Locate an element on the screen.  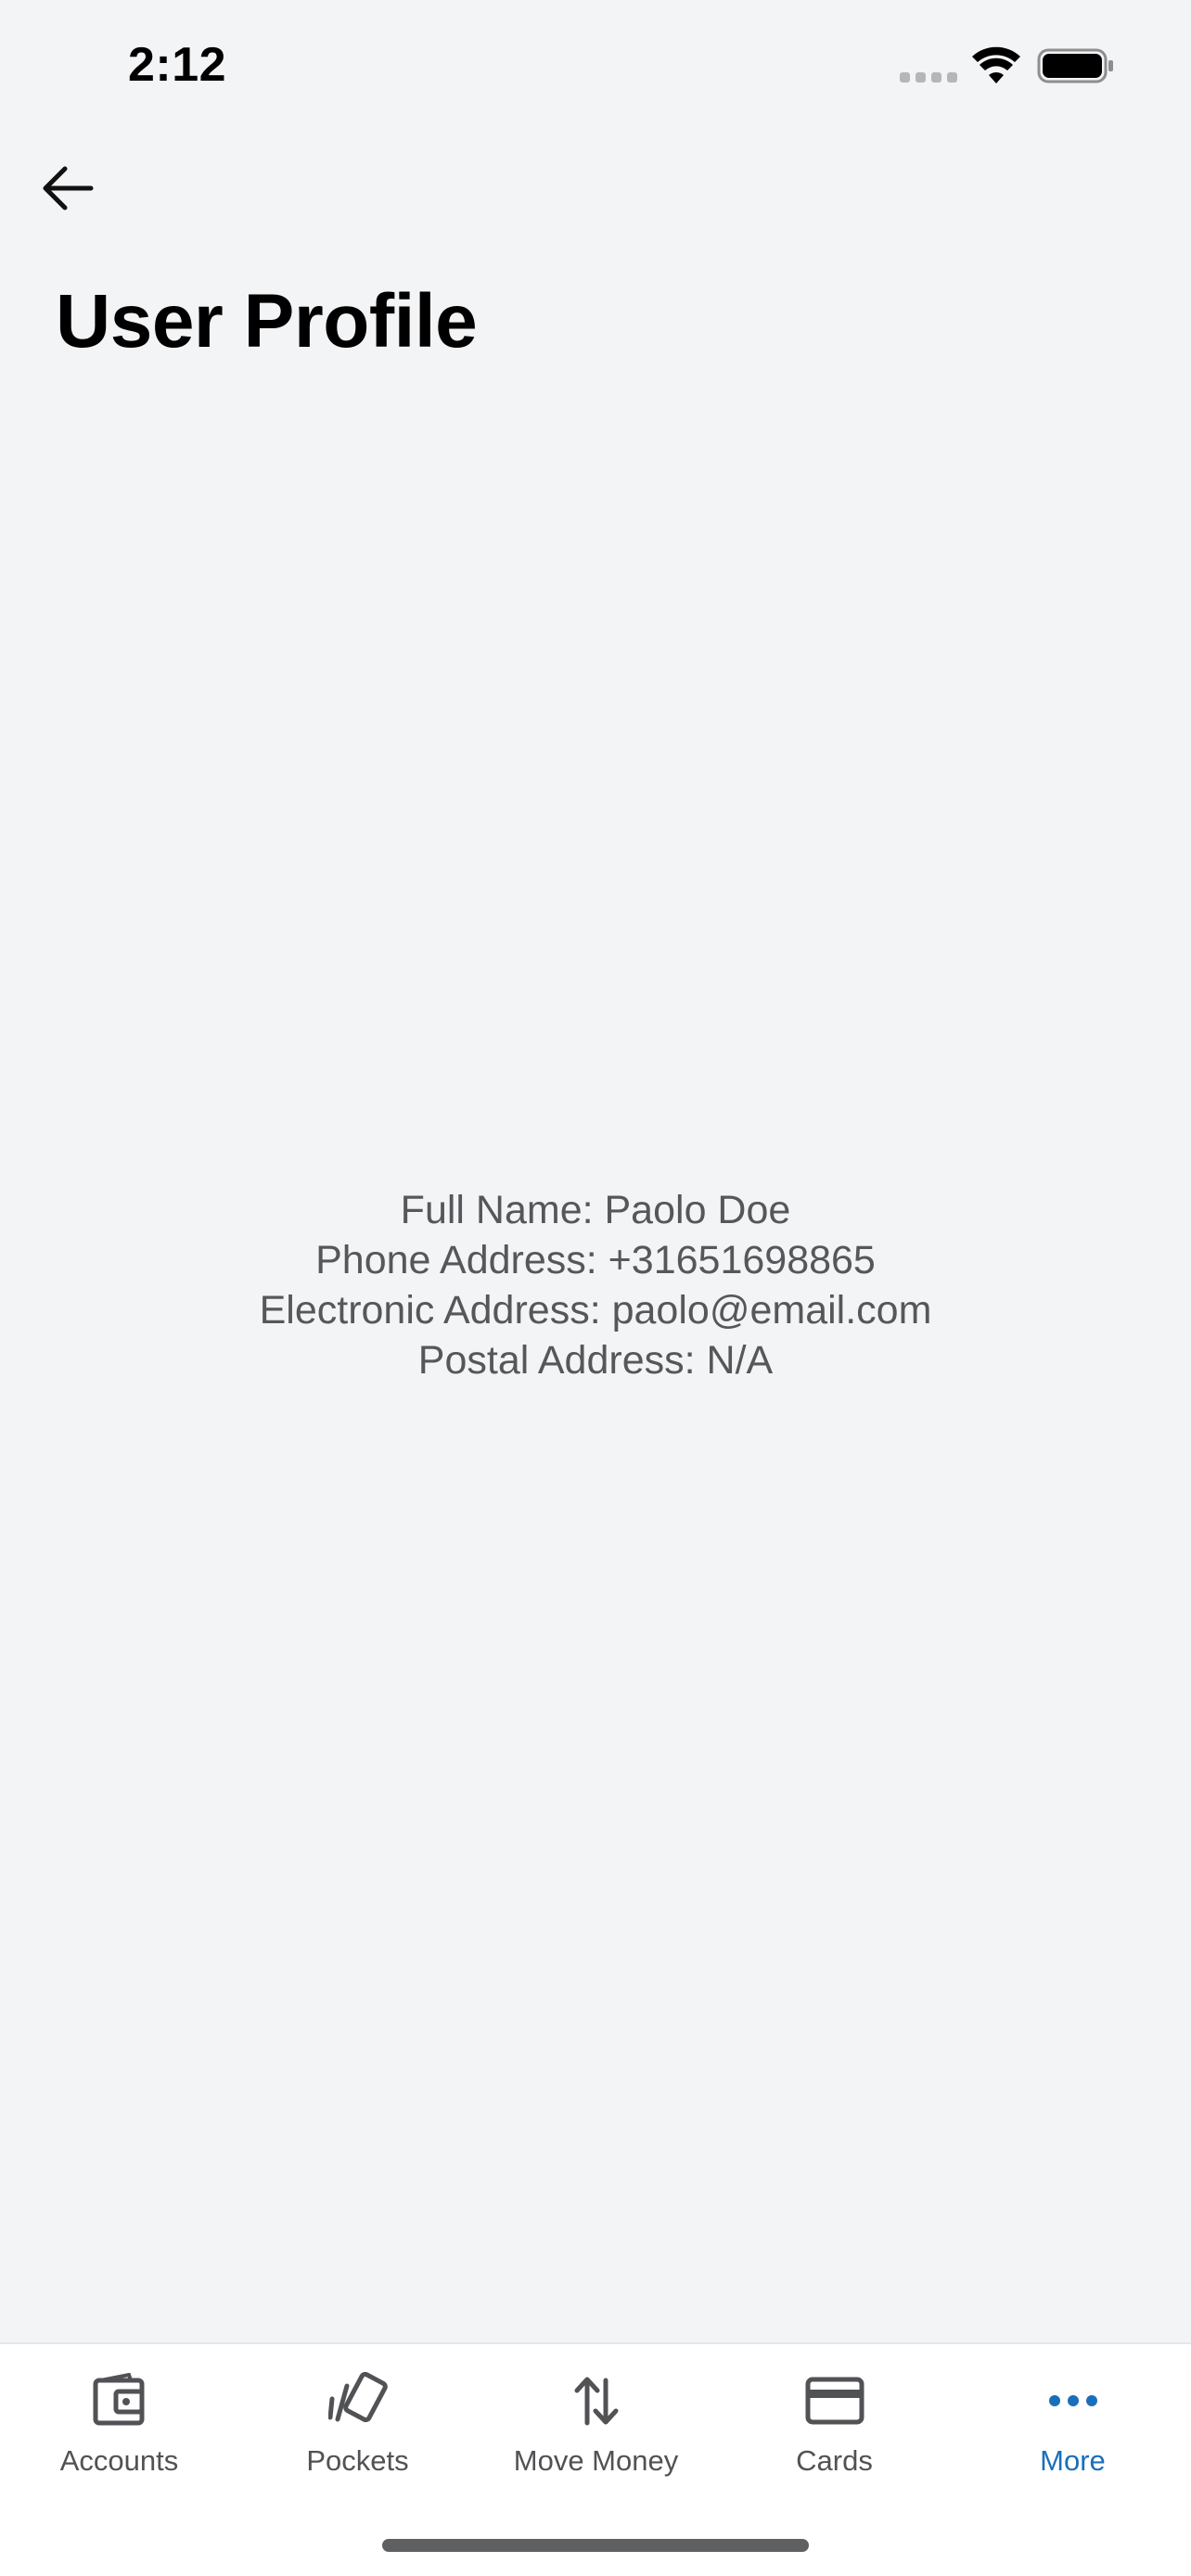
phone-text: Phone Address: +31651698865 is located at coordinates (595, 1260).